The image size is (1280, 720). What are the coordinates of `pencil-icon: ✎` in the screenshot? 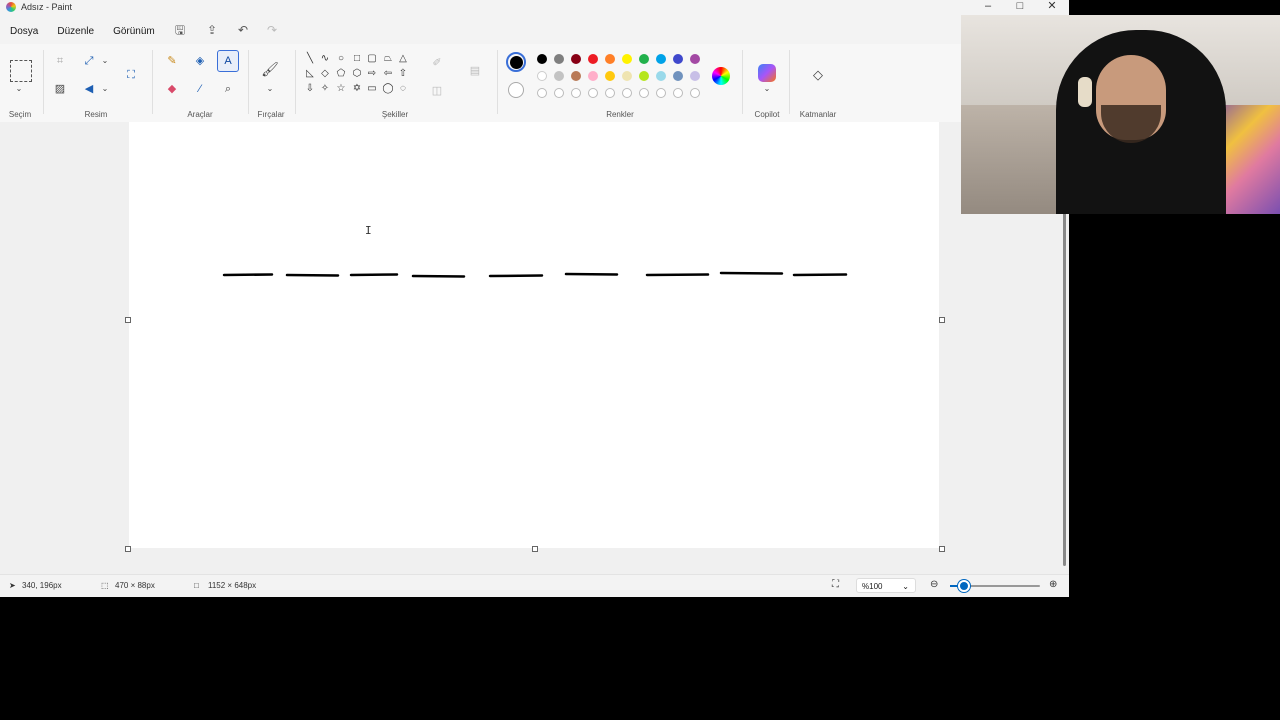 It's located at (172, 61).